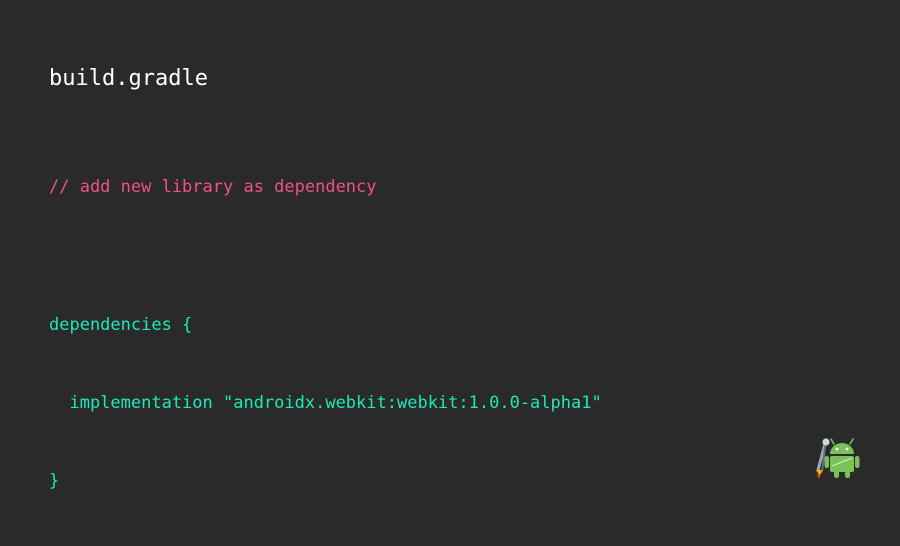  Describe the element at coordinates (121, 325) in the screenshot. I see `code-line-dependencies-open: dependencies {` at that location.